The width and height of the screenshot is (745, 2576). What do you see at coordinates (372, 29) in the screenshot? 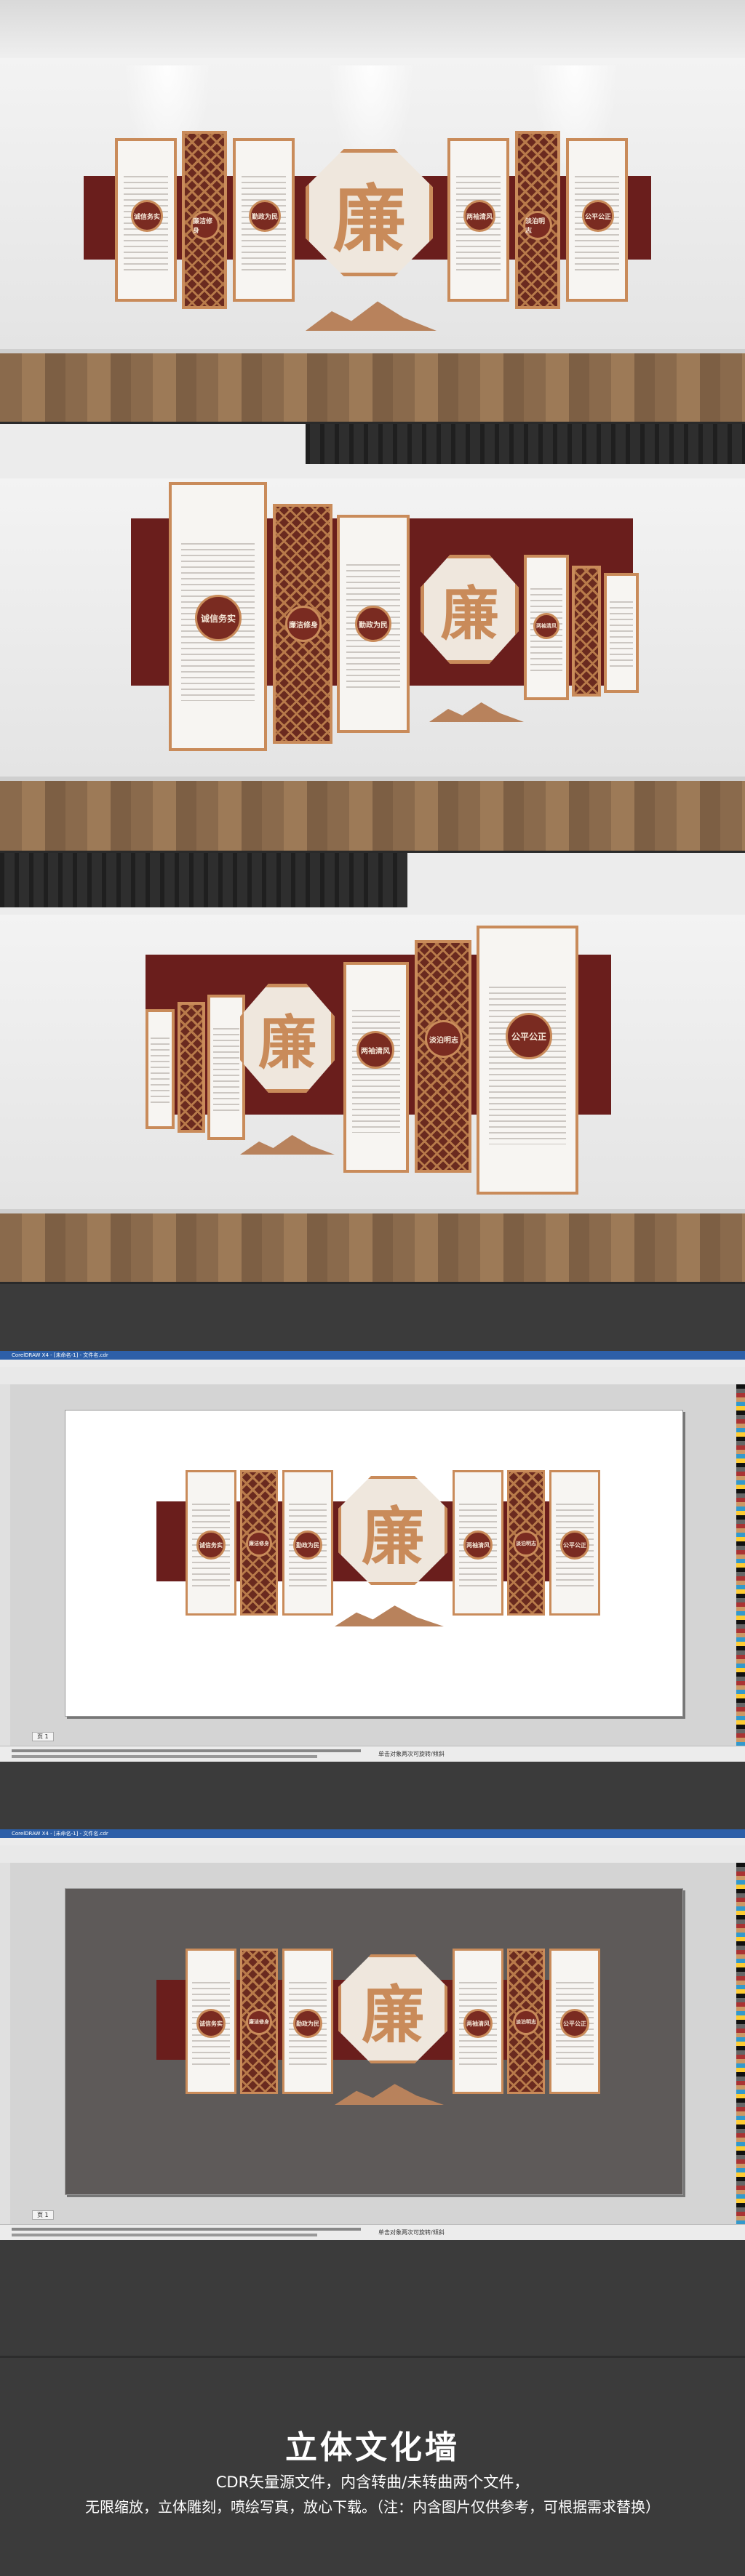
I see `ceiling` at bounding box center [372, 29].